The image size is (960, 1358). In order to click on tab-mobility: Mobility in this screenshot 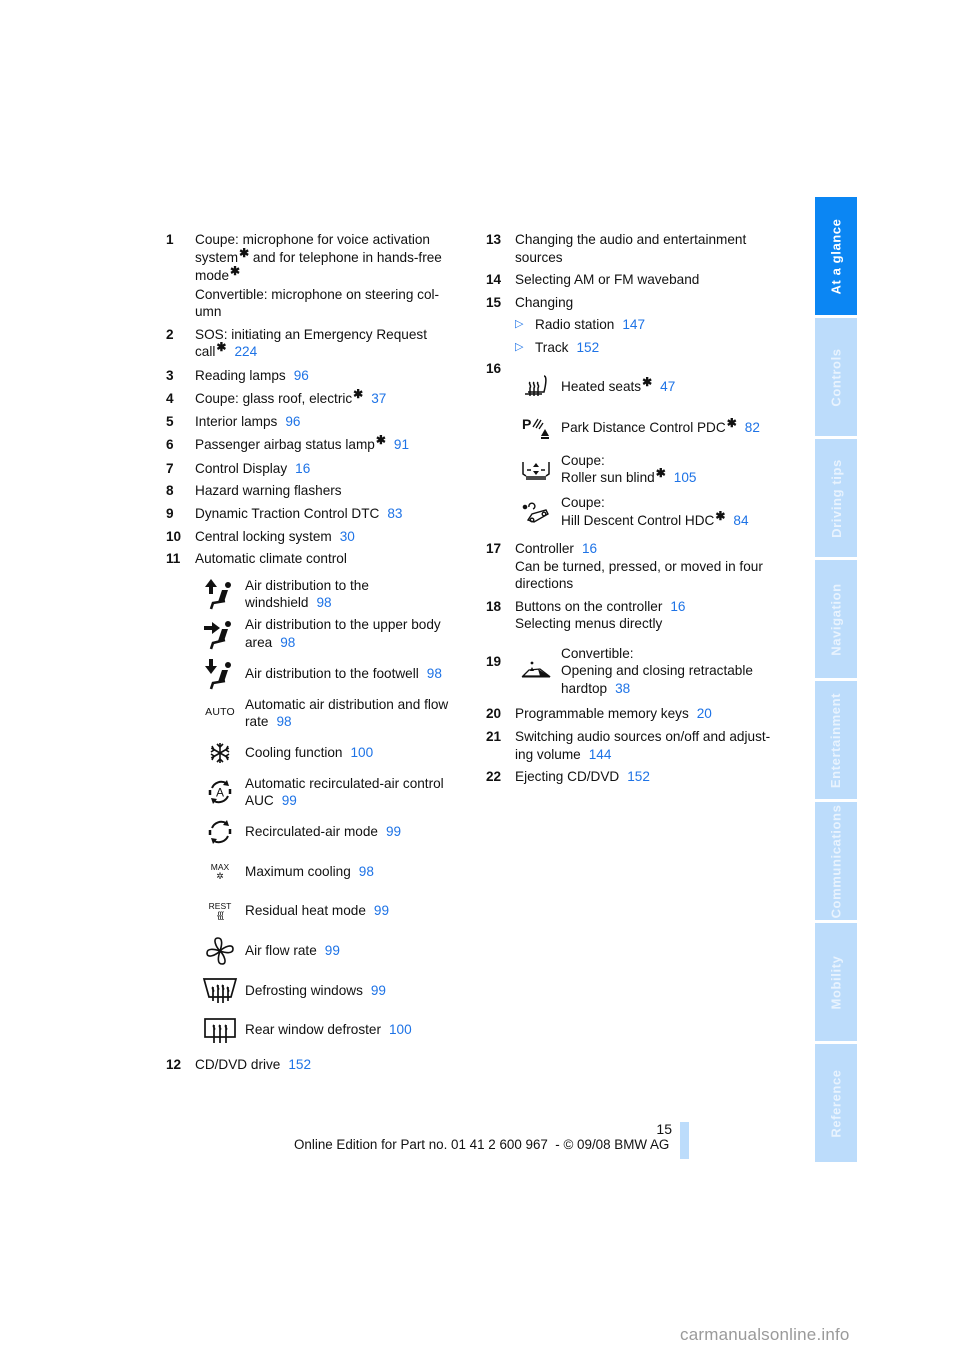, I will do `click(836, 982)`.